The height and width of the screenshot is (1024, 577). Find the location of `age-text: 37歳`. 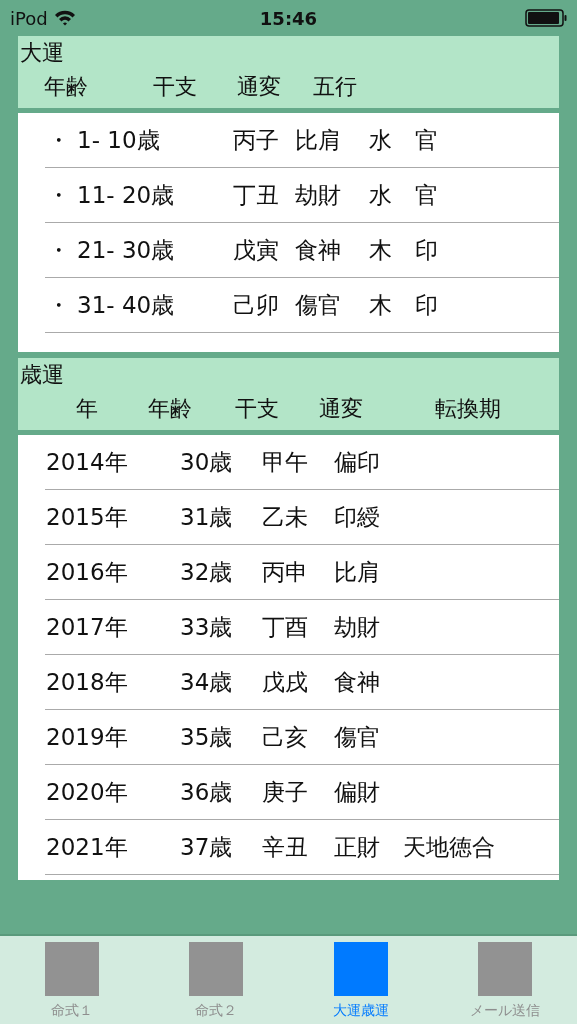

age-text: 37歳 is located at coordinates (206, 847).